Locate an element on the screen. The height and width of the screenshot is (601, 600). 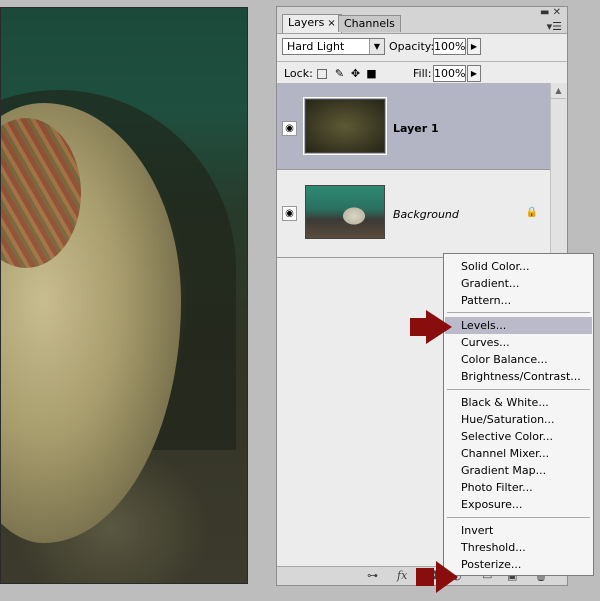
opacity-slider-arrow-icon: ▶ is located at coordinates (474, 46).